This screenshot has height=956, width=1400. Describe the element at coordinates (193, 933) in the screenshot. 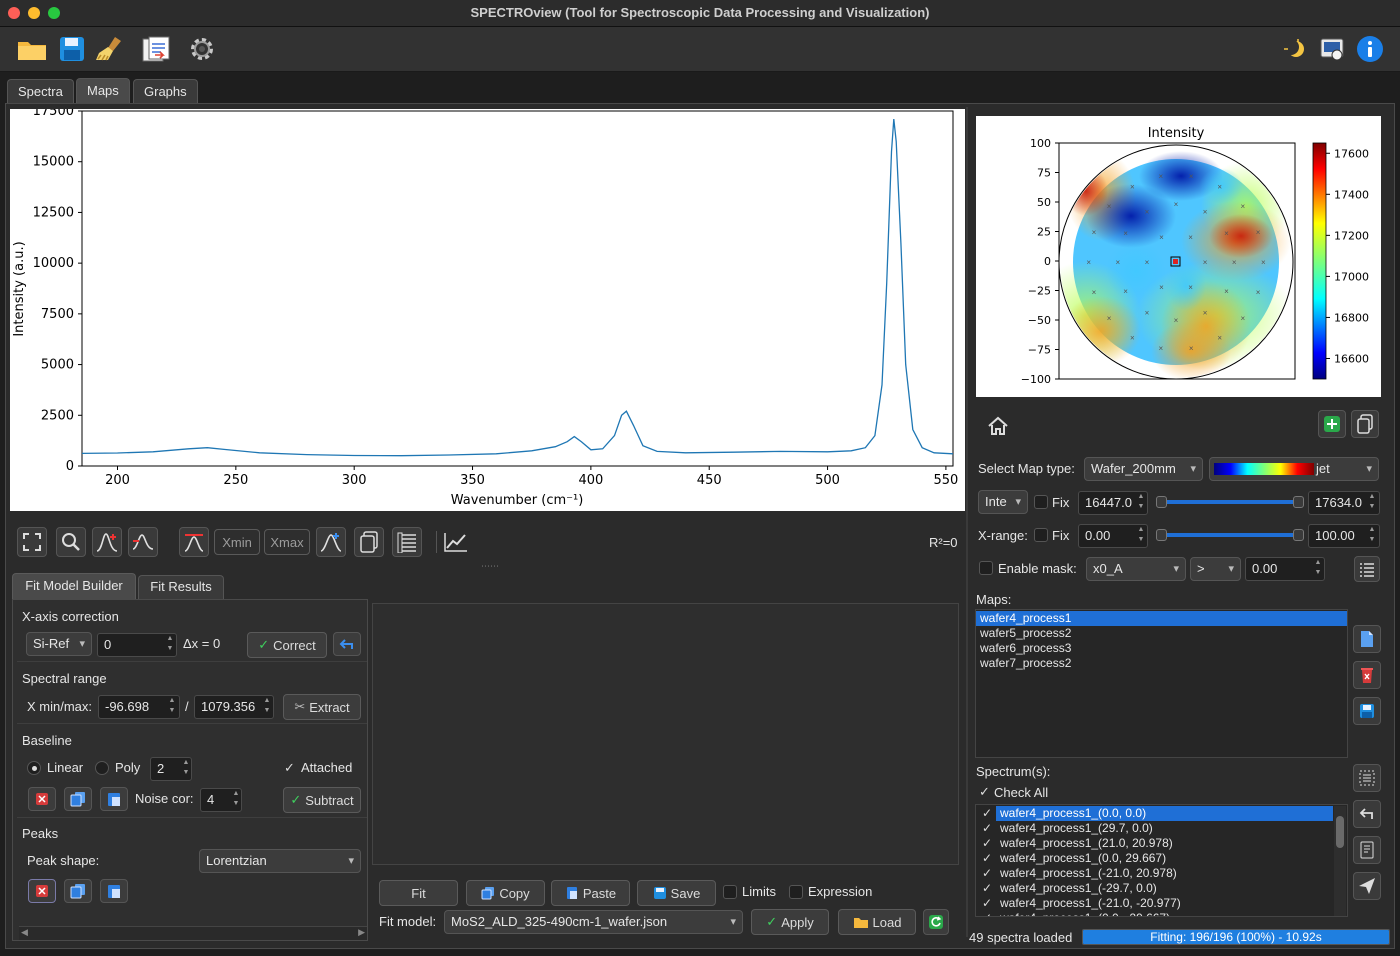

I see `horizontal-scrollbar: ◀ ▶` at that location.